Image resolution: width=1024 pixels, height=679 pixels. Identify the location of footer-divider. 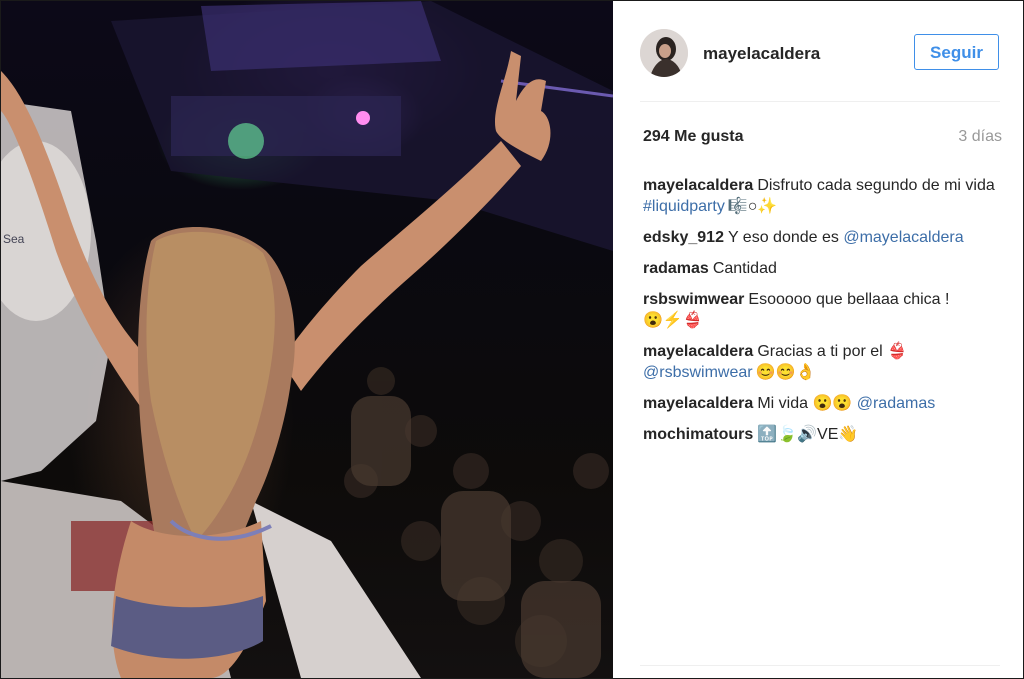
(820, 665).